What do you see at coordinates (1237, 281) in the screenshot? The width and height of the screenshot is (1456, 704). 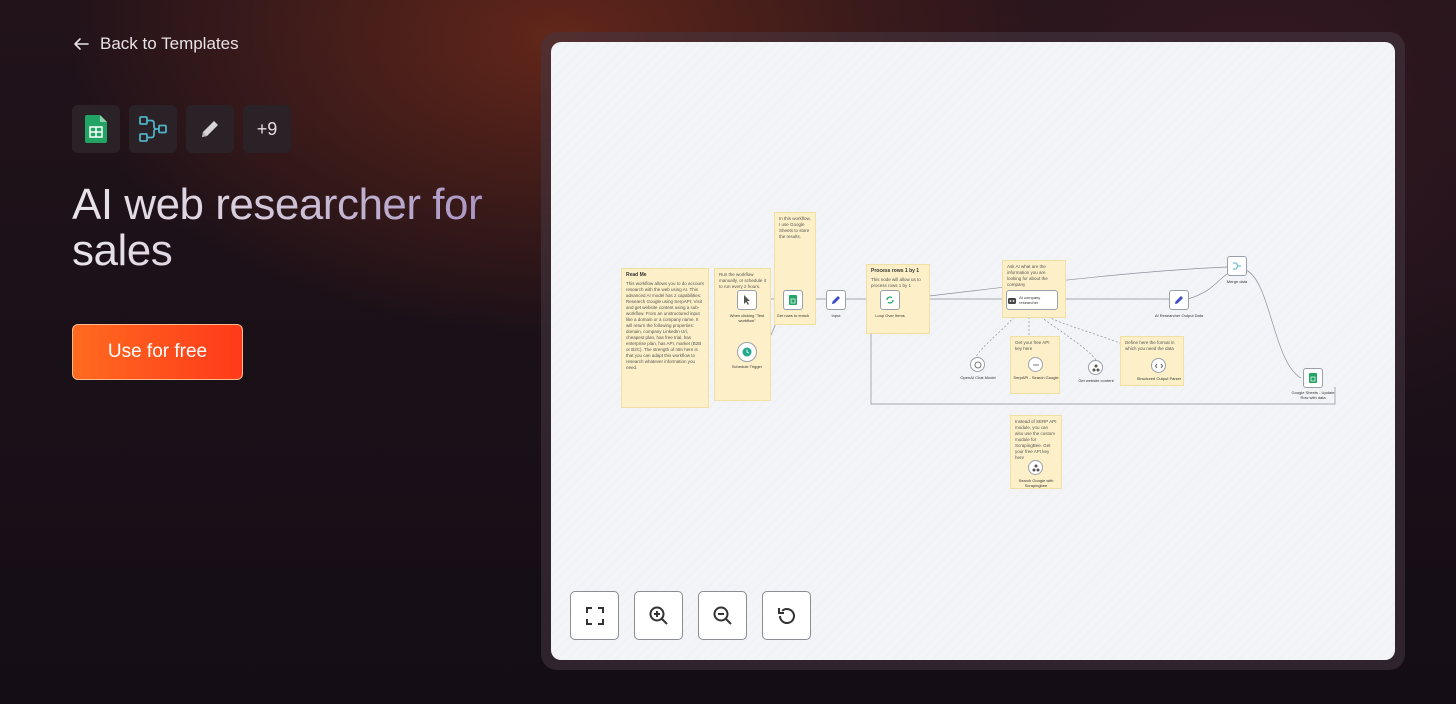 I see `merge-label: Merge data` at bounding box center [1237, 281].